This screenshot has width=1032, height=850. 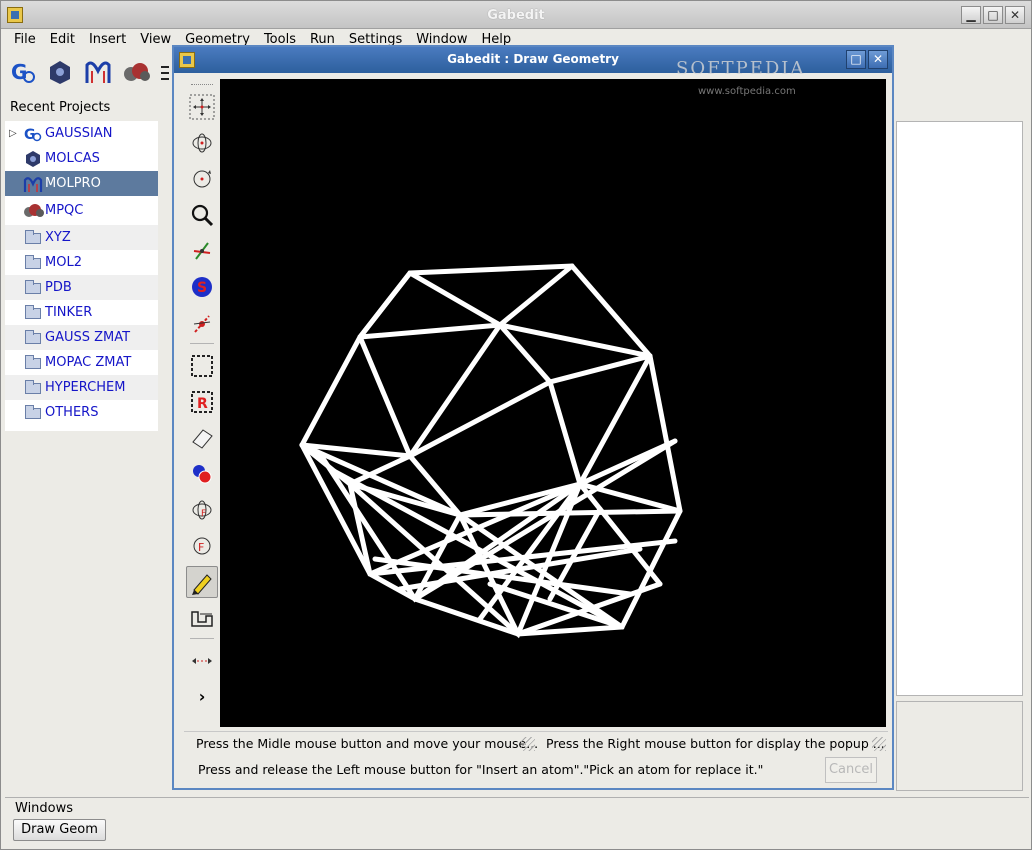 What do you see at coordinates (202, 179) in the screenshot?
I see `rotate-z-icon` at bounding box center [202, 179].